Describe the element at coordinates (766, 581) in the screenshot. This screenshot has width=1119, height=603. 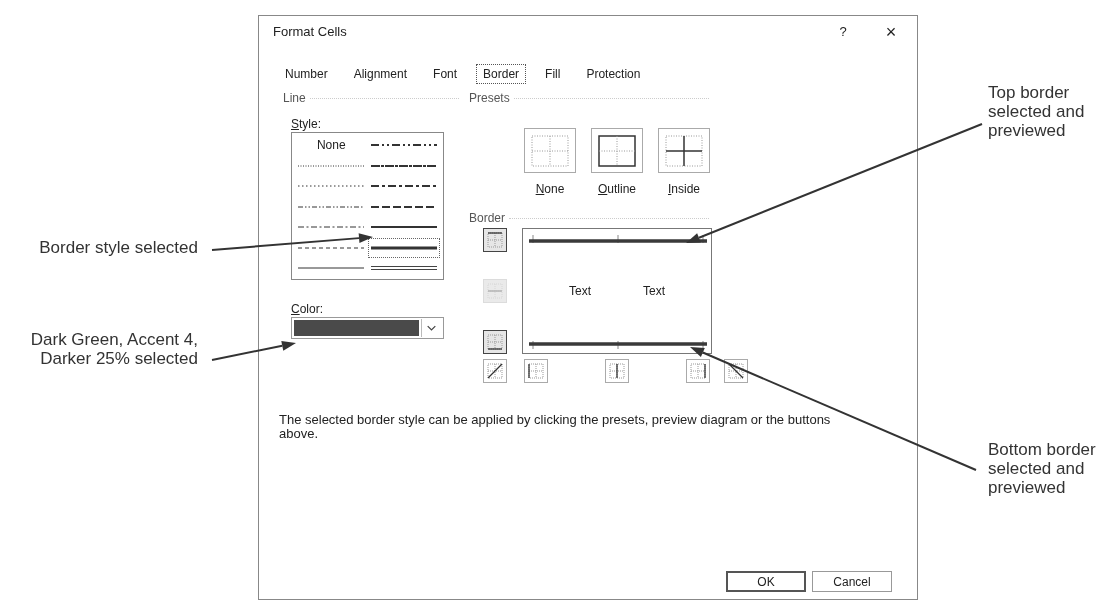
I see `dialog-button: OK` at that location.